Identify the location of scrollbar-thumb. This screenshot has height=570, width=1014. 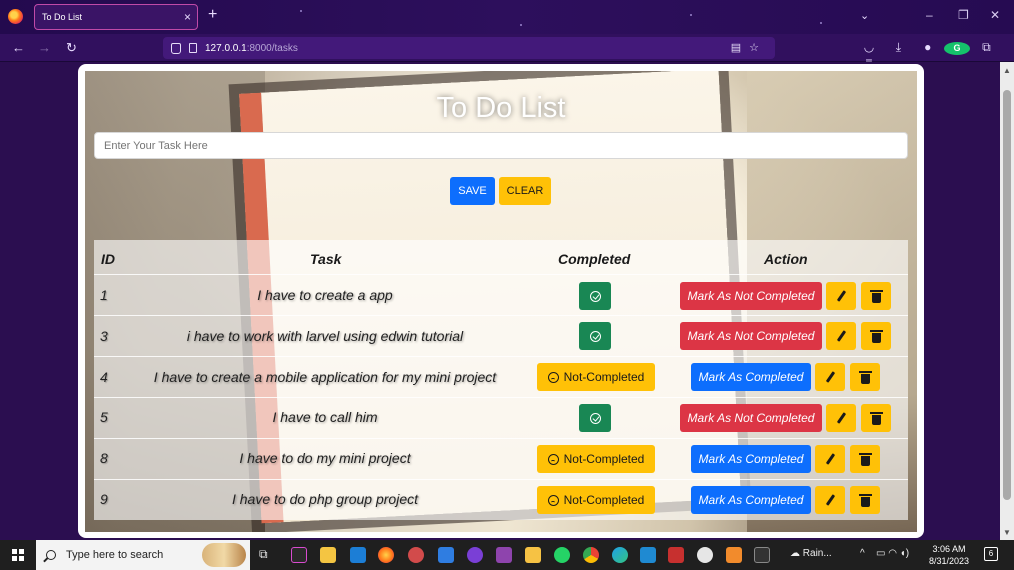
(1007, 295).